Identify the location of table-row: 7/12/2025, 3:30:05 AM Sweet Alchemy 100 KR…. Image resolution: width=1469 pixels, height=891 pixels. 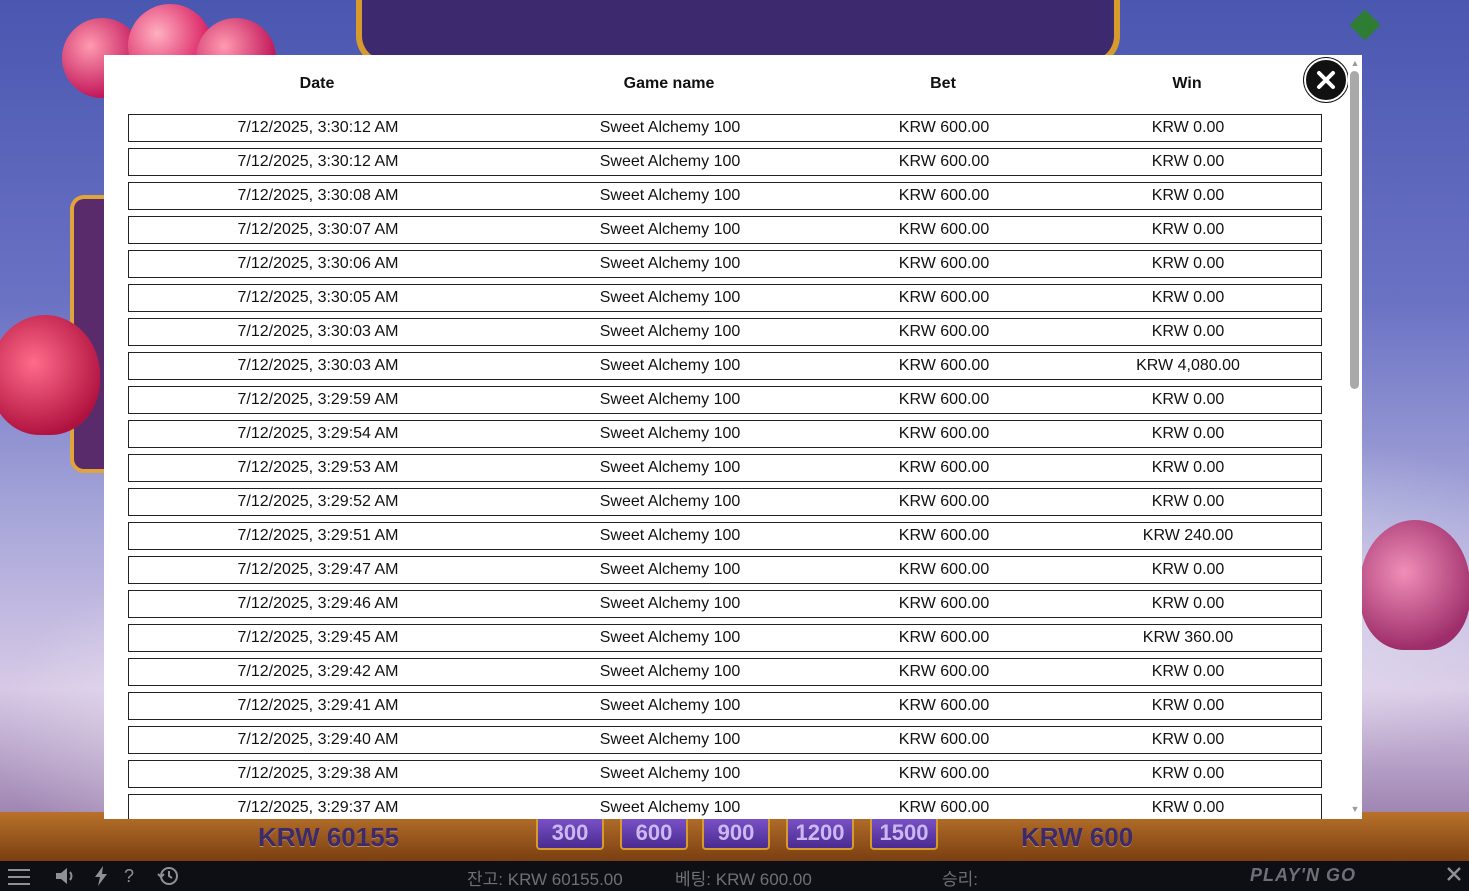
(725, 298).